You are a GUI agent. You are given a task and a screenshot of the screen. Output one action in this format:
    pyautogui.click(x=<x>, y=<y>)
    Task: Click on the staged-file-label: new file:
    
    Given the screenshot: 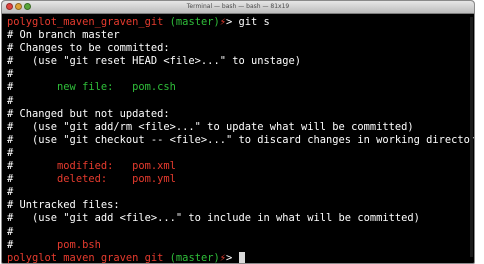 What is the action you would take?
    pyautogui.click(x=85, y=87)
    